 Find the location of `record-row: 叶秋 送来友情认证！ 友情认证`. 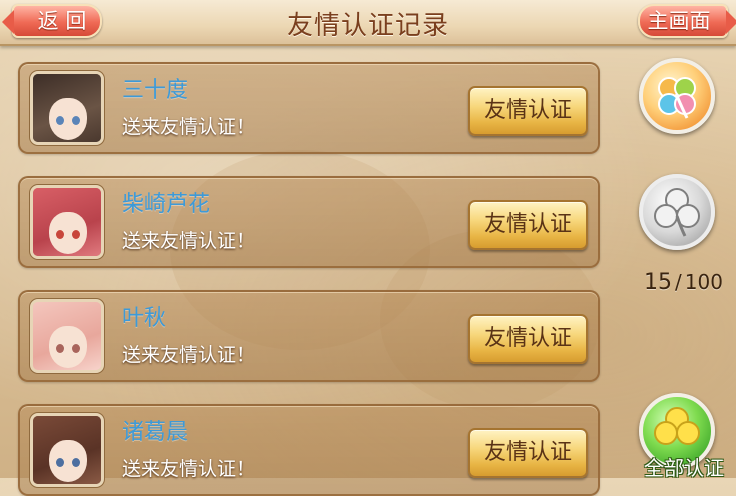

record-row: 叶秋 送来友情认证！ 友情认证 is located at coordinates (309, 336).